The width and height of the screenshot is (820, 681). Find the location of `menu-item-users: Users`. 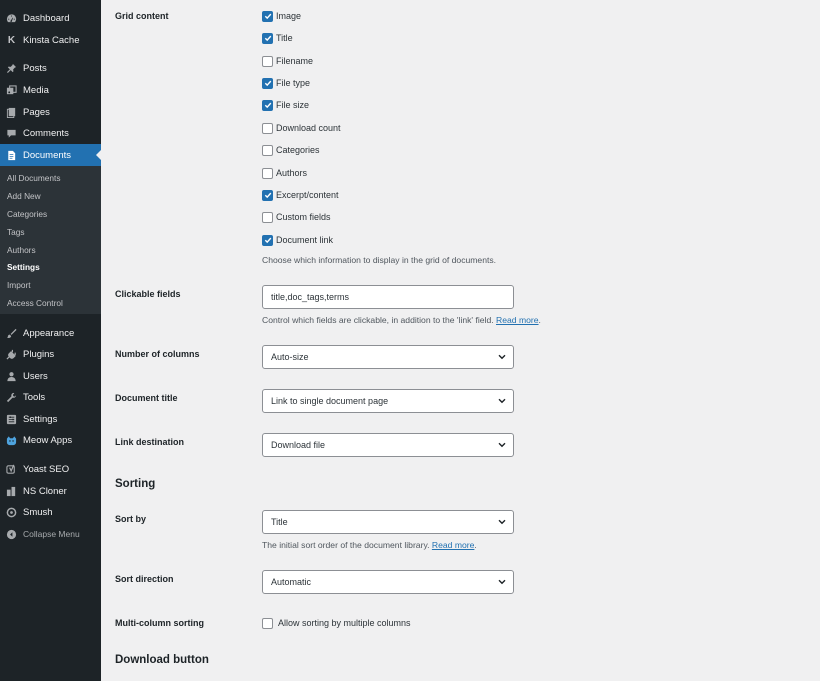

menu-item-users: Users is located at coordinates (50, 376).